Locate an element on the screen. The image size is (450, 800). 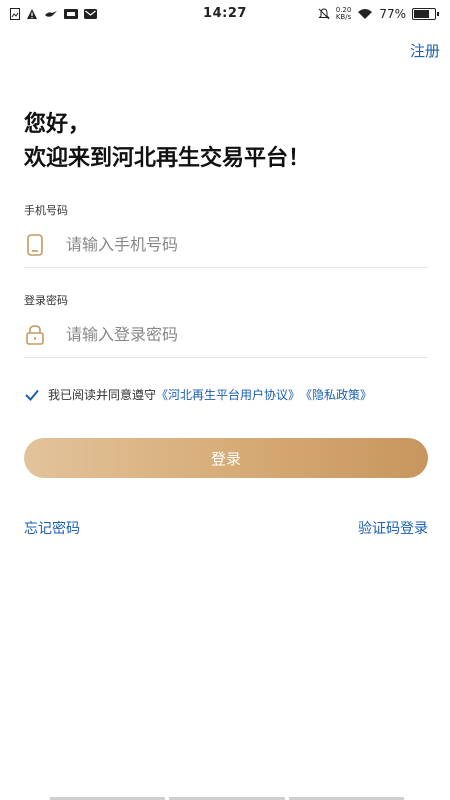
phone-icon is located at coordinates (35, 244).